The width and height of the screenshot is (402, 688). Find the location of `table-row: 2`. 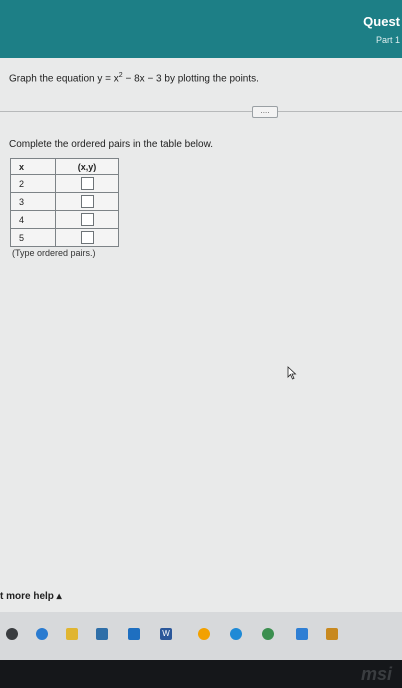

table-row: 2 is located at coordinates (64, 183).